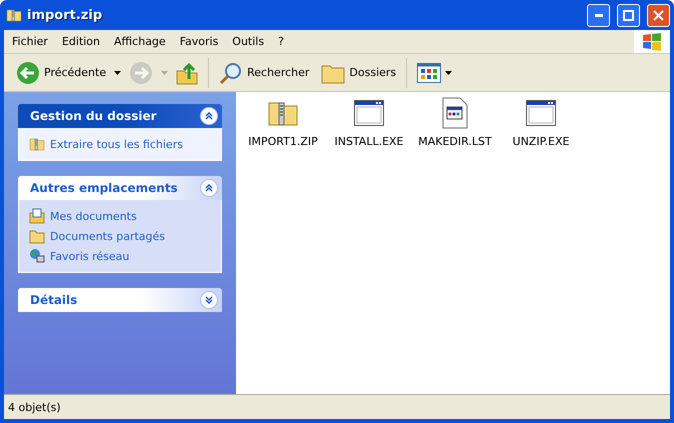 This screenshot has width=674, height=423. I want to click on expand-chevron-icon, so click(209, 300).